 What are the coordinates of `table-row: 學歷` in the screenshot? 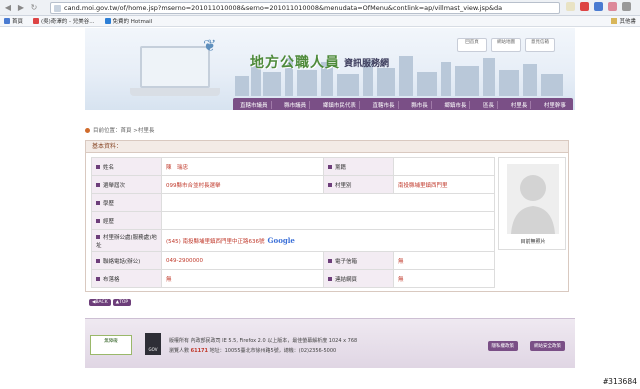 It's located at (293, 202).